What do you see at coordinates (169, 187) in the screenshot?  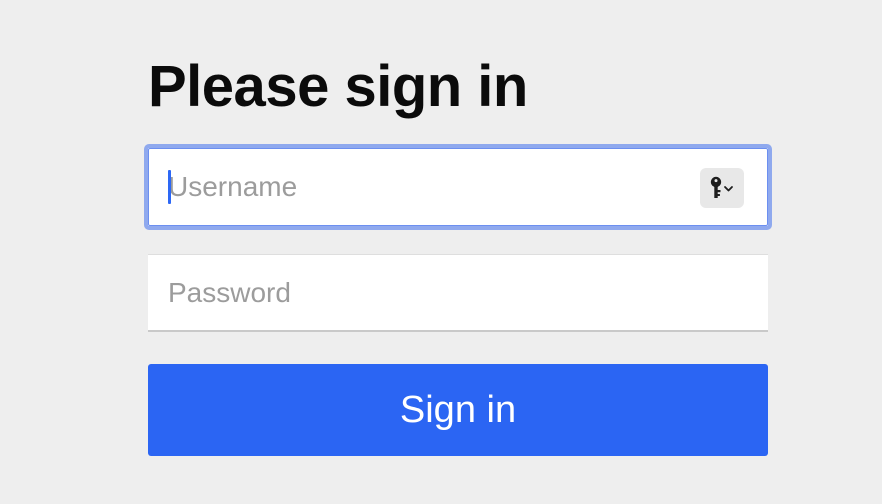 I see `text-cursor` at bounding box center [169, 187].